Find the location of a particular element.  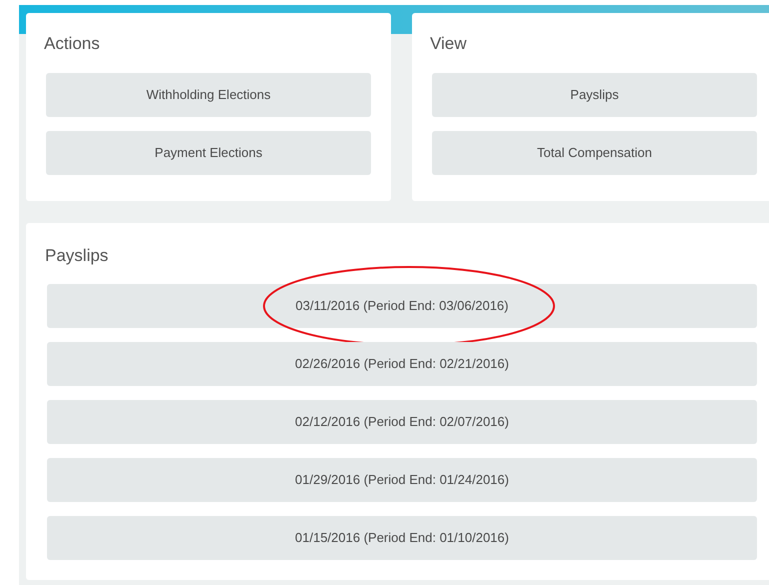

payslip-row: 02/12/2016 (Period End: 02/07/2016) is located at coordinates (402, 422).